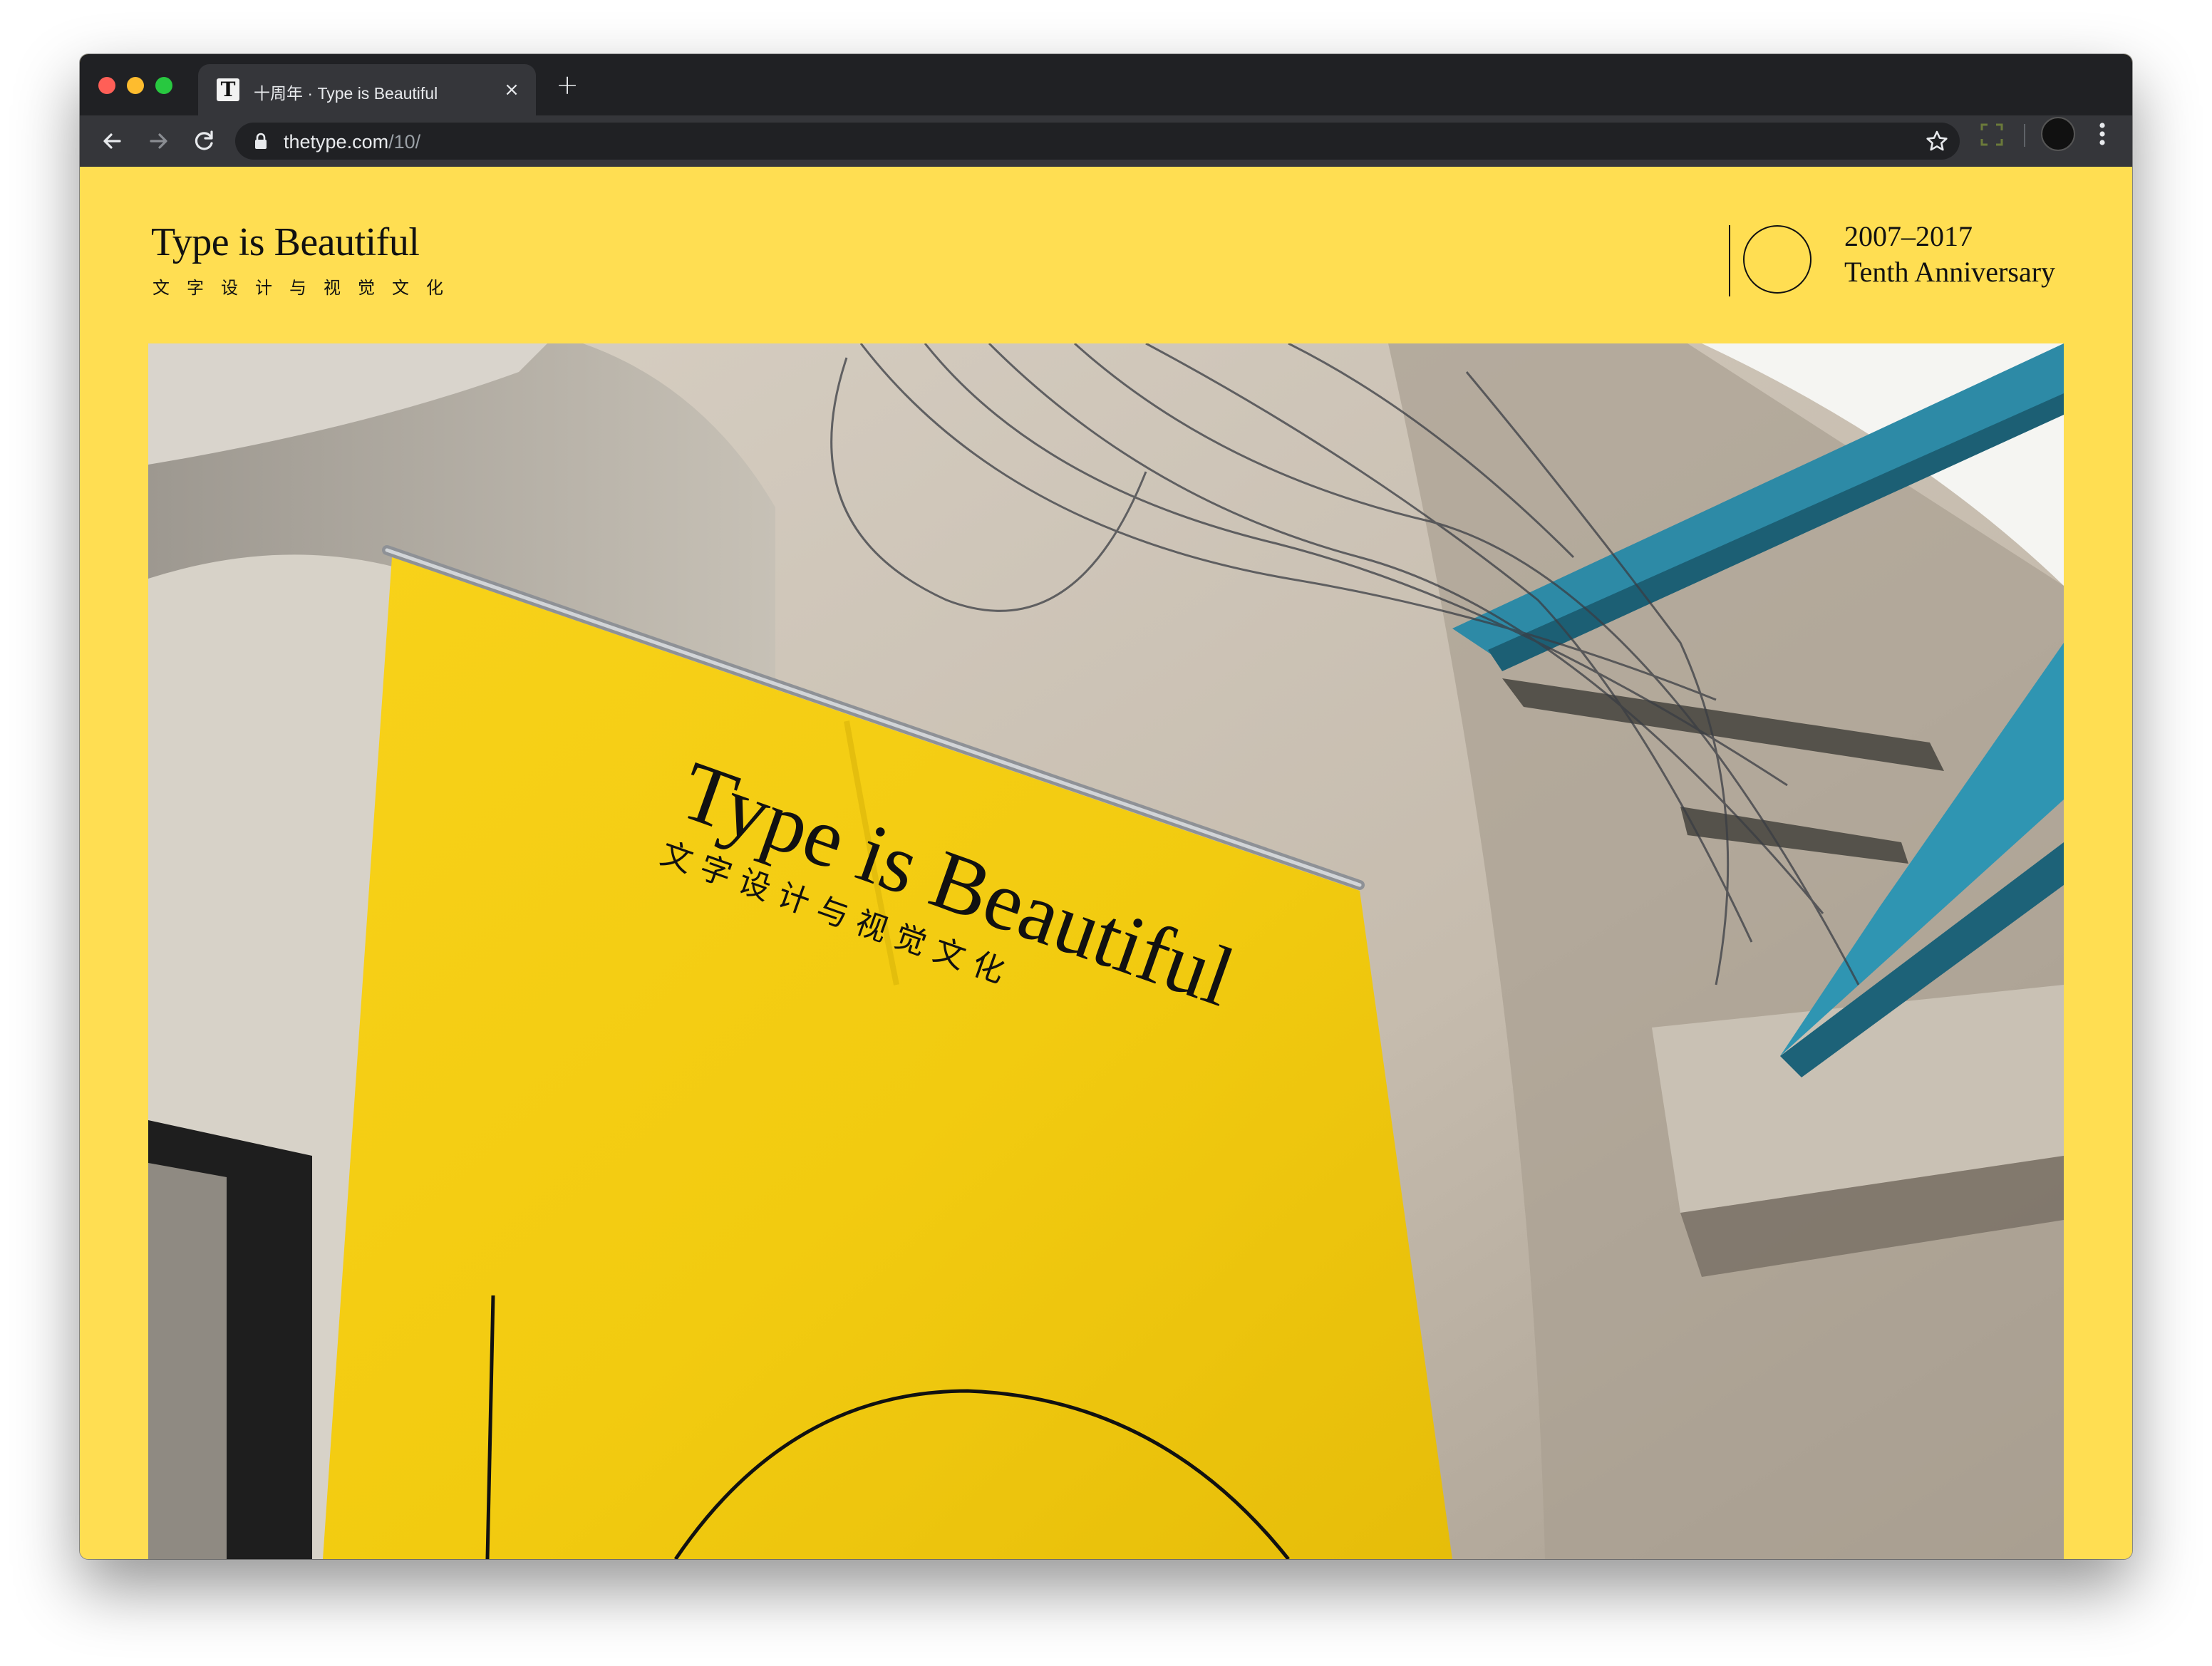 Image resolution: width=2212 pixels, height=1666 pixels. Describe the element at coordinates (346, 93) in the screenshot. I see `tab-title: 十周年 · Type is Beautiful` at that location.